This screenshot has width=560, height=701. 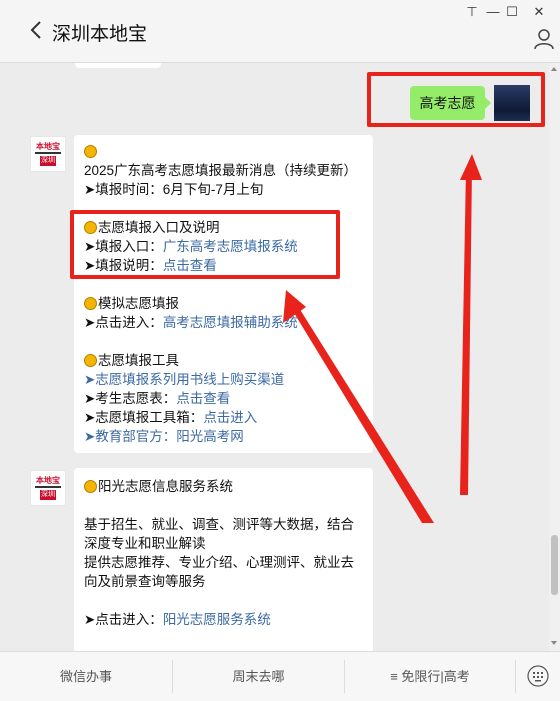 I want to click on annotation-box-entry, so click(x=205, y=244).